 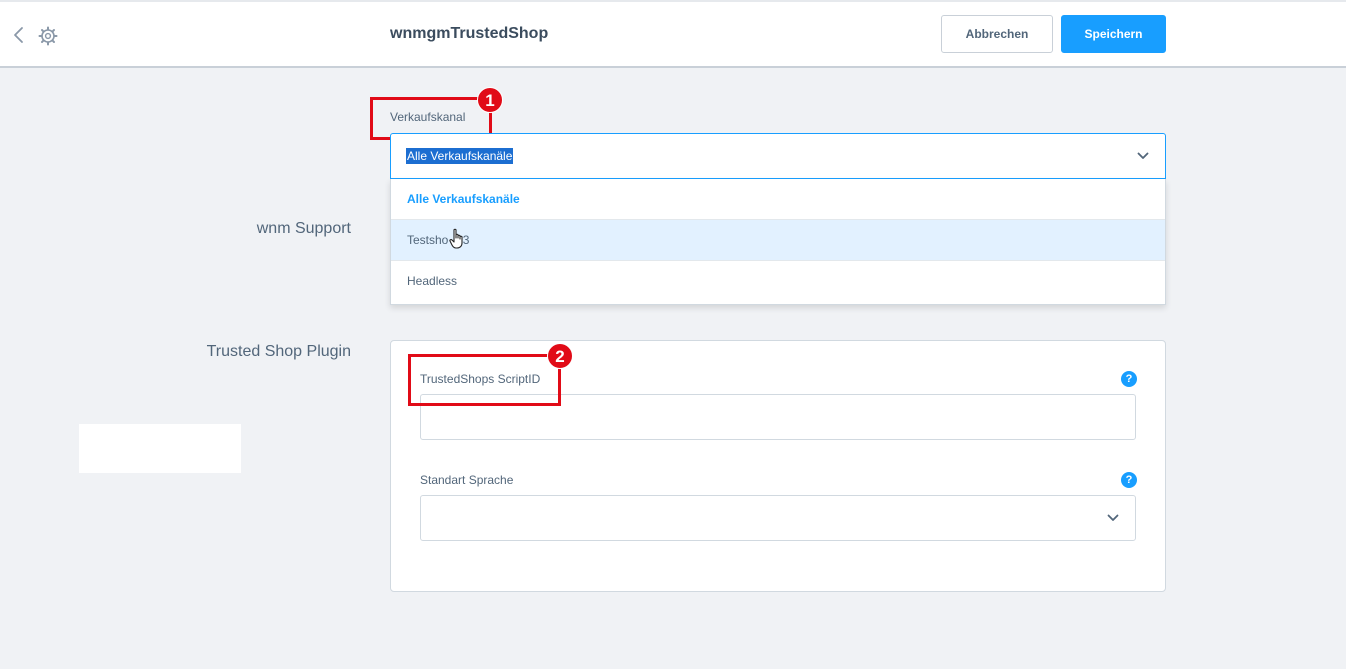 What do you see at coordinates (673, 34) in the screenshot?
I see `top-bar: wnmgmTrustedShop Abbrechen Speichern` at bounding box center [673, 34].